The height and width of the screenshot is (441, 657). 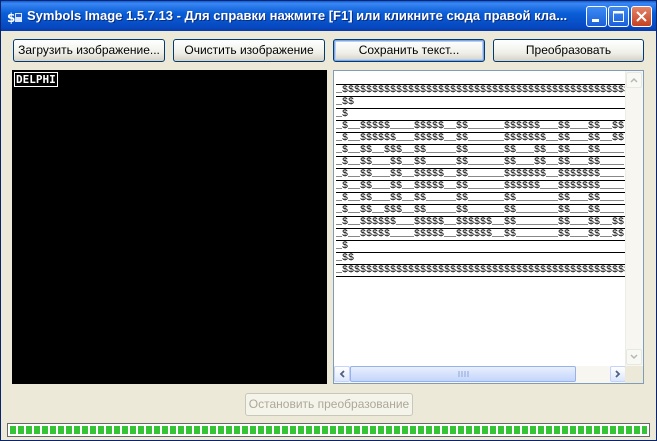 I want to click on maximize-button, so click(x=618, y=16).